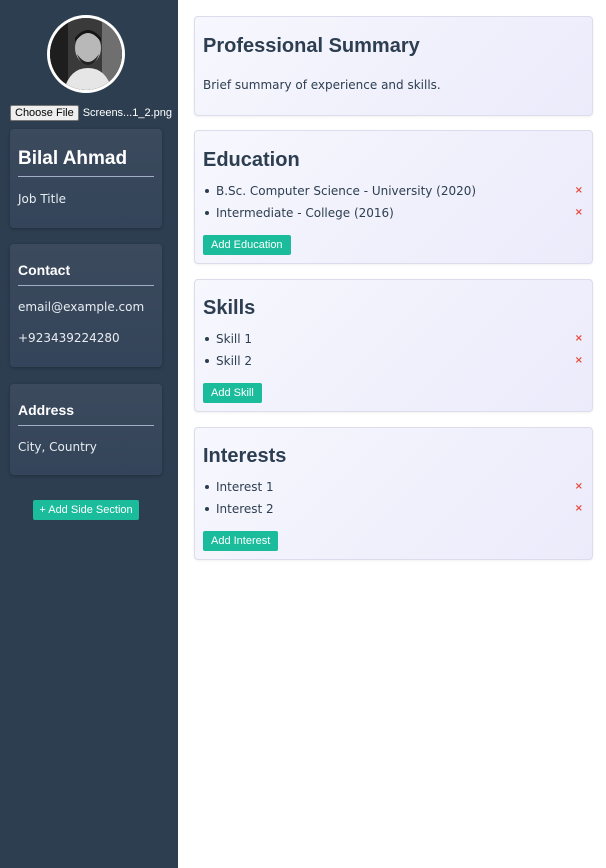 The width and height of the screenshot is (606, 868). Describe the element at coordinates (86, 153) in the screenshot. I see `person-name: Bilal Ahmad` at that location.